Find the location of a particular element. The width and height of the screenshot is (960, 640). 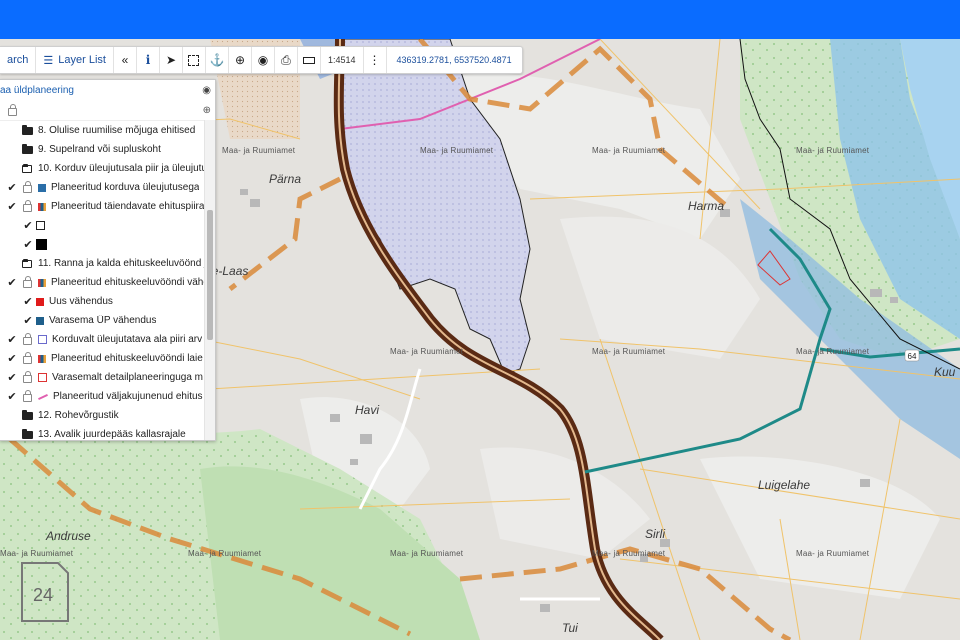

print-icon: ⎙ is located at coordinates (286, 60).